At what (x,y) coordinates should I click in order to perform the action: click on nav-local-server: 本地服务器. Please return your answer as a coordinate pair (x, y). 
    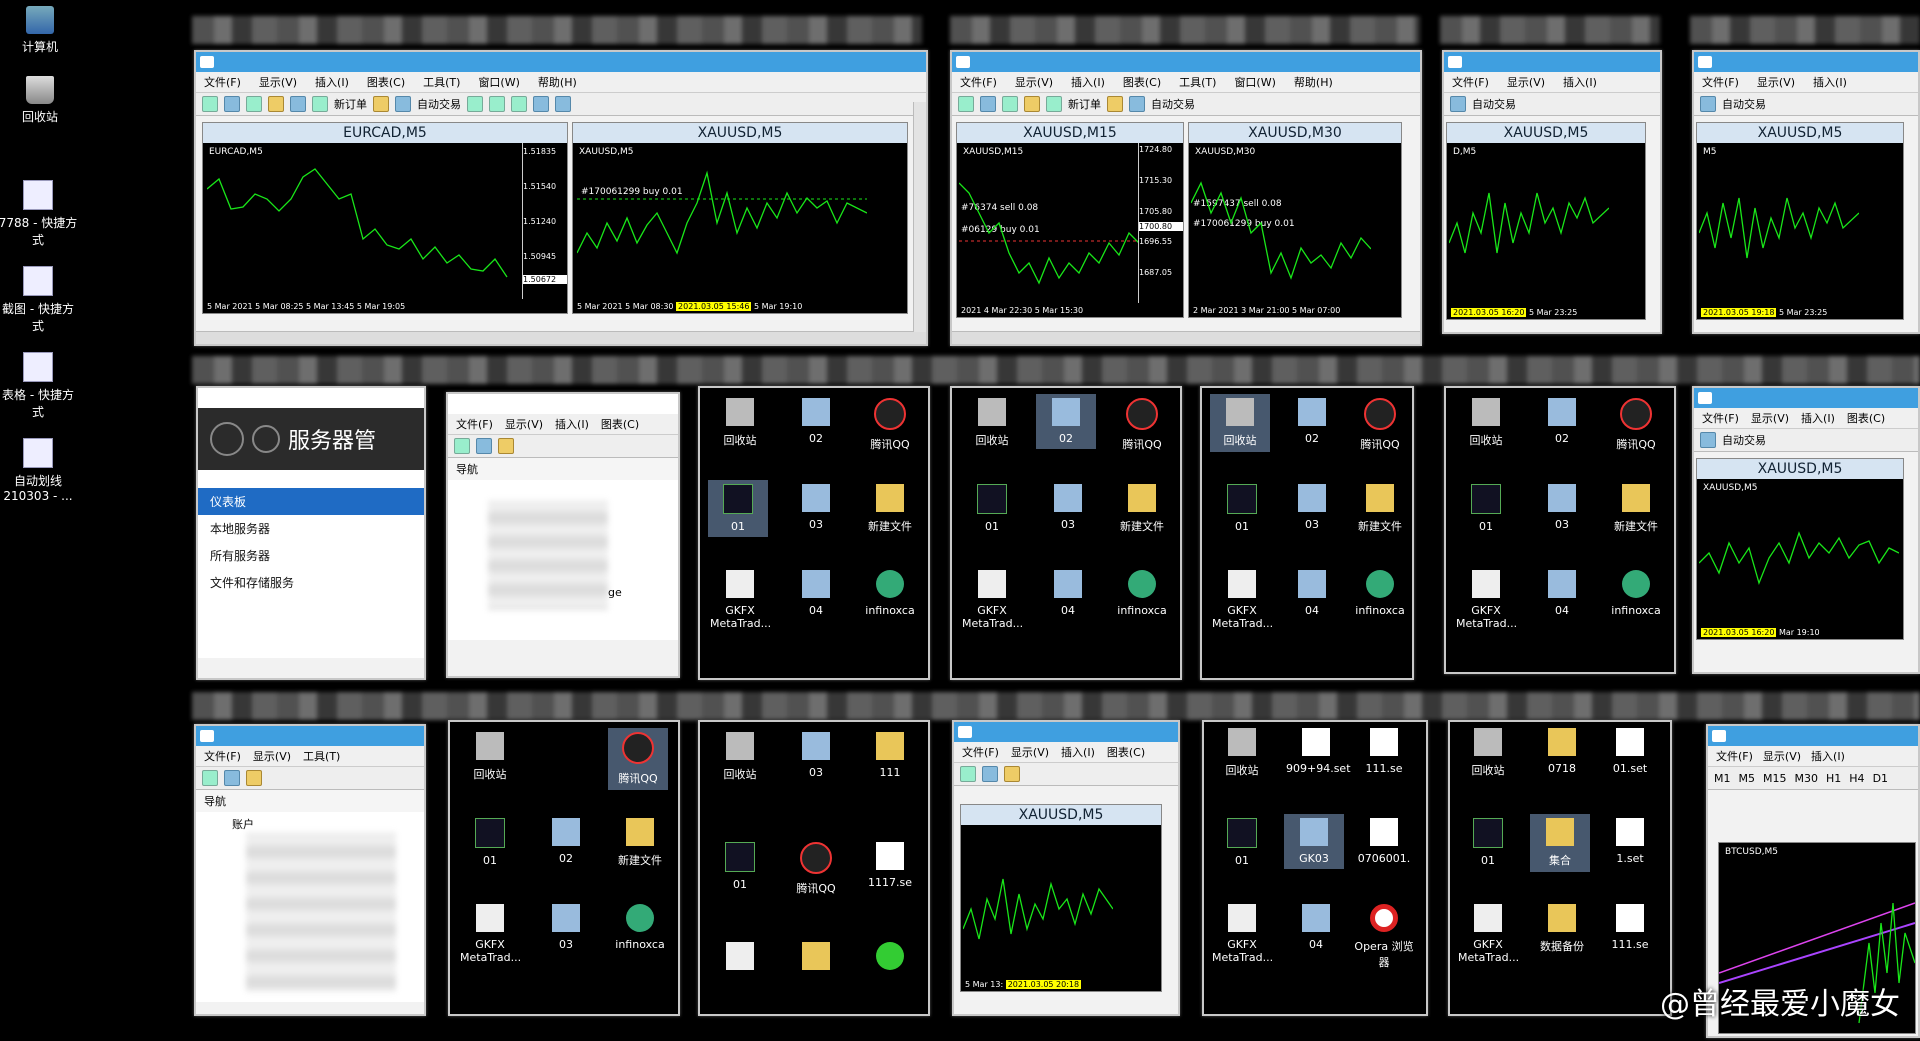
    Looking at the image, I should click on (311, 528).